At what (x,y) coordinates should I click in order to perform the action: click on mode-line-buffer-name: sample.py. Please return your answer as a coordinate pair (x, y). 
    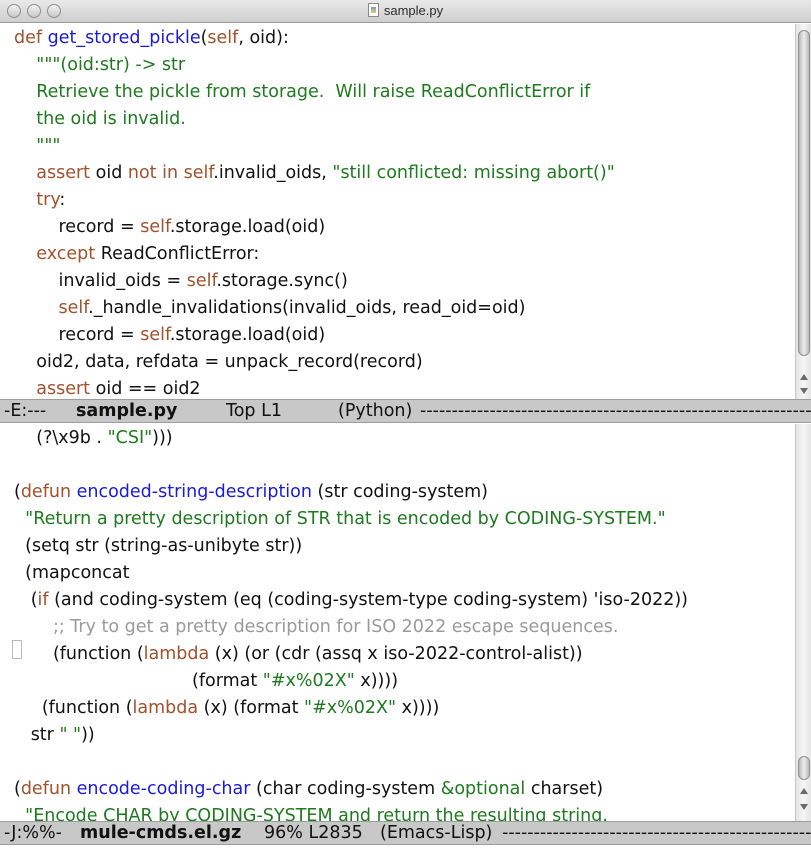
    Looking at the image, I should click on (126, 411).